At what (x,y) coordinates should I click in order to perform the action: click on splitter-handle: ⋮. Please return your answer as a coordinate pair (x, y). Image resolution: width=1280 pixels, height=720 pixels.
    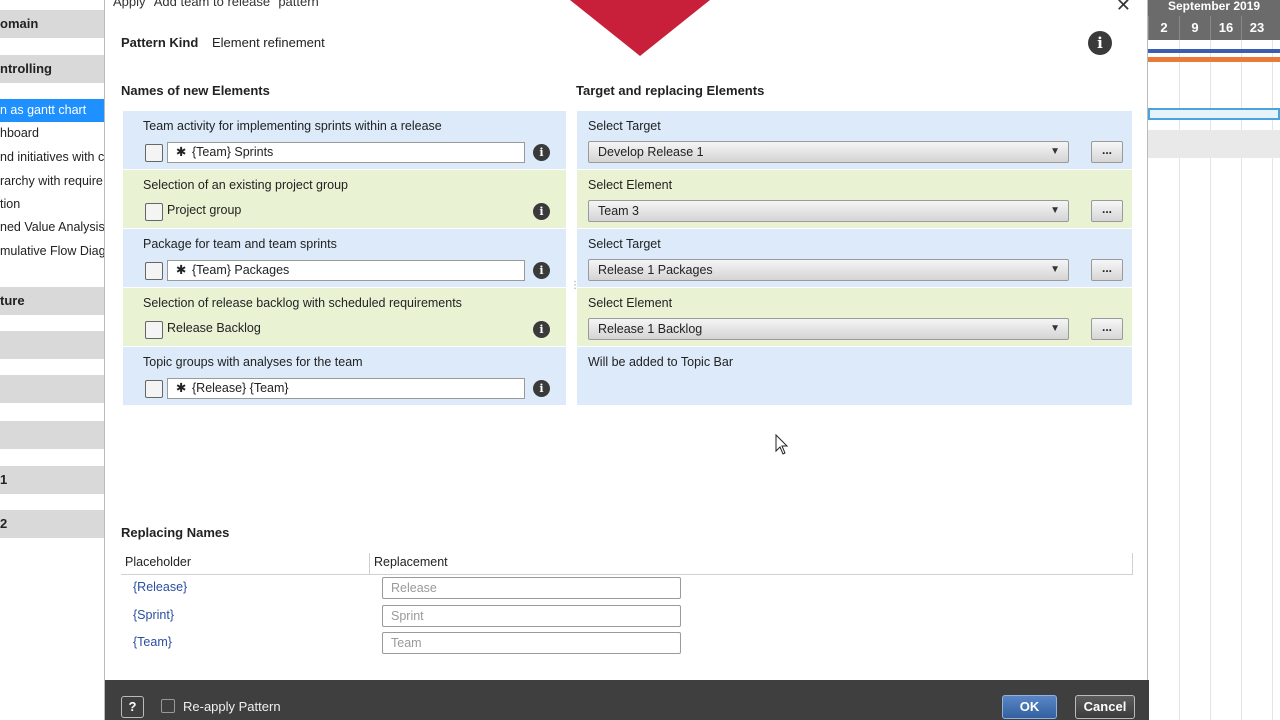
    Looking at the image, I should click on (575, 291).